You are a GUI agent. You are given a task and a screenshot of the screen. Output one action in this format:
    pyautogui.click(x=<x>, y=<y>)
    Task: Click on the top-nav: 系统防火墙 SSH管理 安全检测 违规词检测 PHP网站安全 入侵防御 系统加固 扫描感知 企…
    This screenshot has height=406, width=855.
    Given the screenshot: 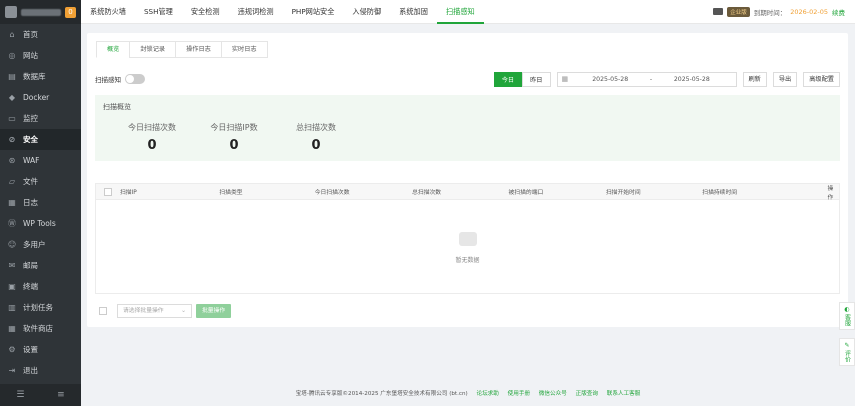 What is the action you would take?
    pyautogui.click(x=468, y=12)
    